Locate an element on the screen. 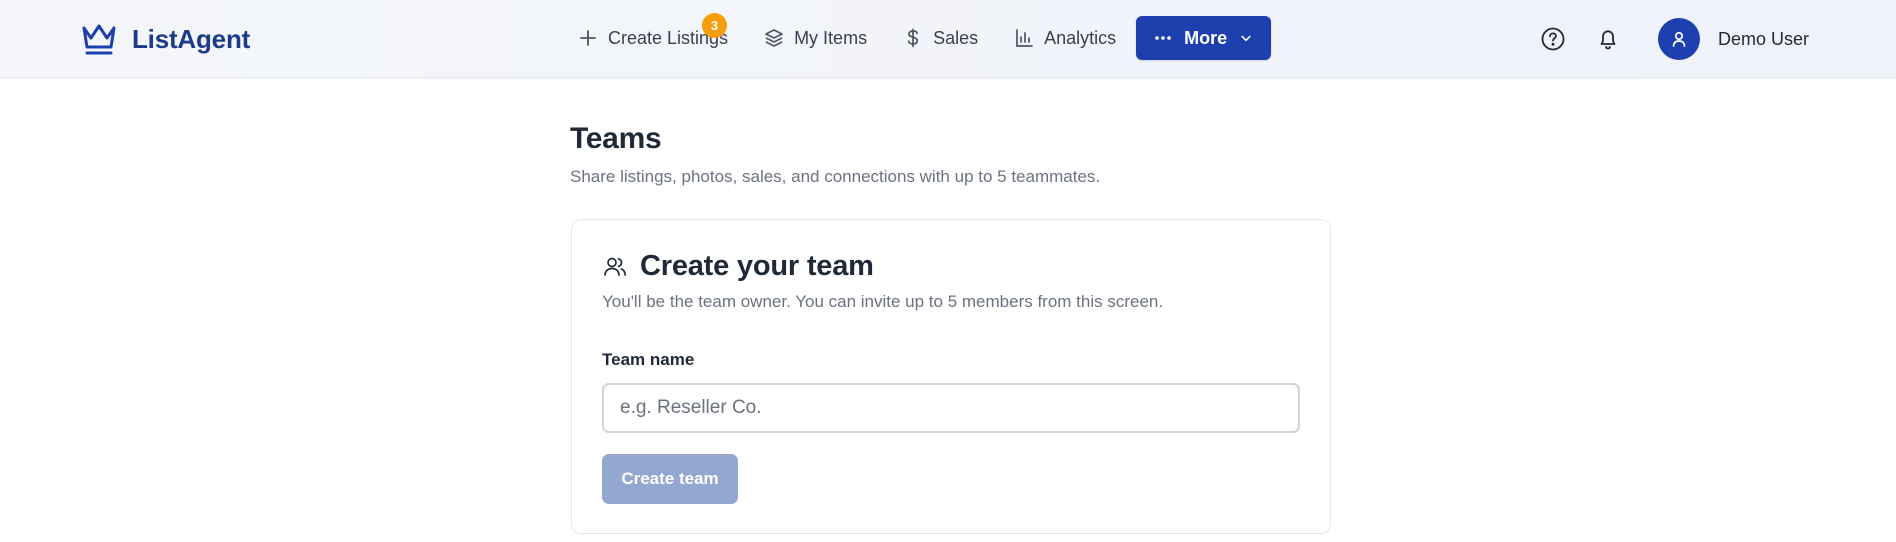 The width and height of the screenshot is (1896, 542). ellipsis-icon is located at coordinates (1163, 38).